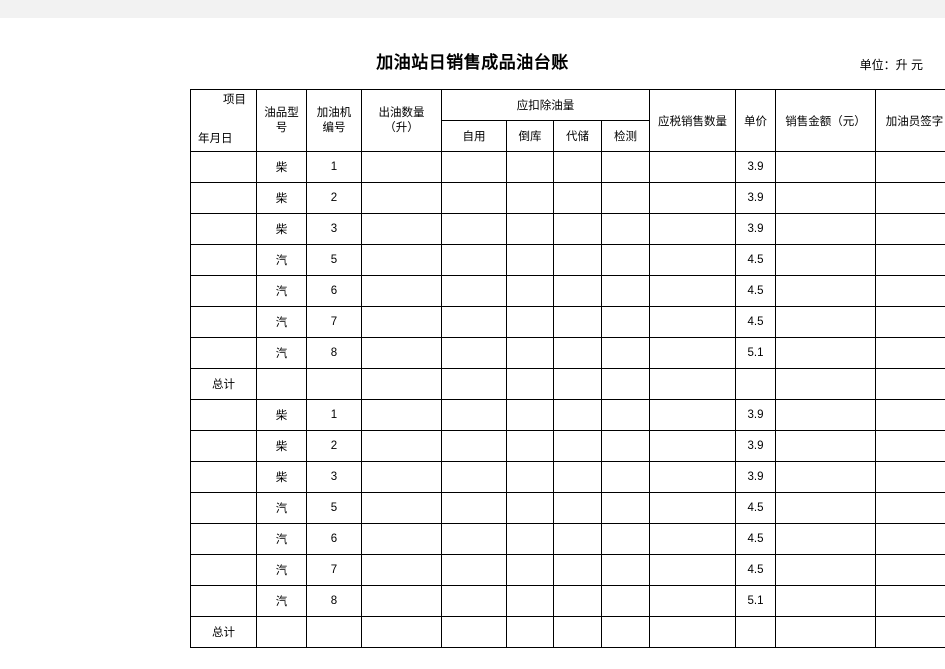 This screenshot has height=669, width=945. Describe the element at coordinates (281, 353) in the screenshot. I see `cell-oil-type: 汽` at that location.